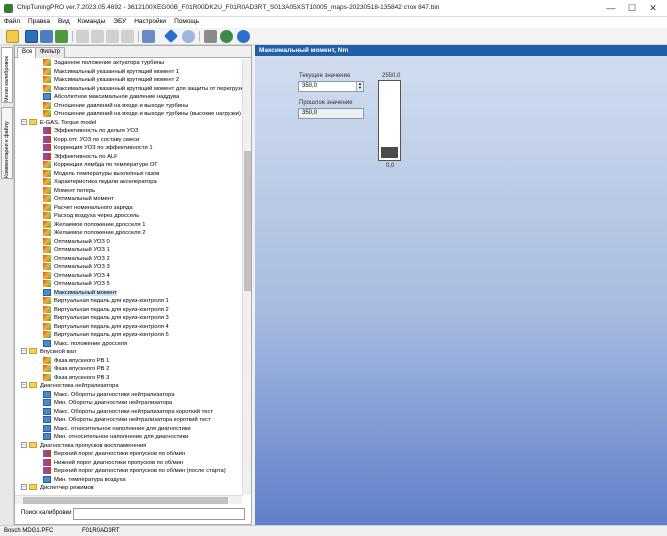  Describe the element at coordinates (76, 378) in the screenshot. I see `tree-item: Фаза впускного РВ 3` at that location.